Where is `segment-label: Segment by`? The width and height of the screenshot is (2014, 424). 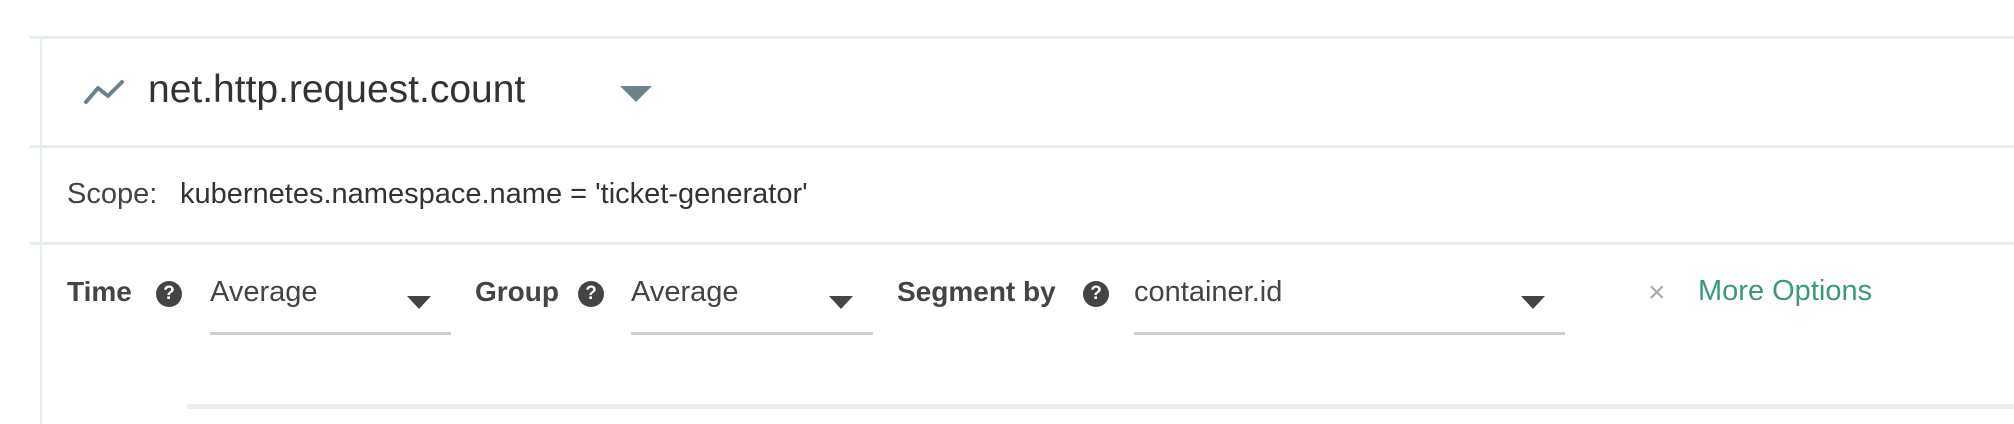
segment-label: Segment by is located at coordinates (976, 291).